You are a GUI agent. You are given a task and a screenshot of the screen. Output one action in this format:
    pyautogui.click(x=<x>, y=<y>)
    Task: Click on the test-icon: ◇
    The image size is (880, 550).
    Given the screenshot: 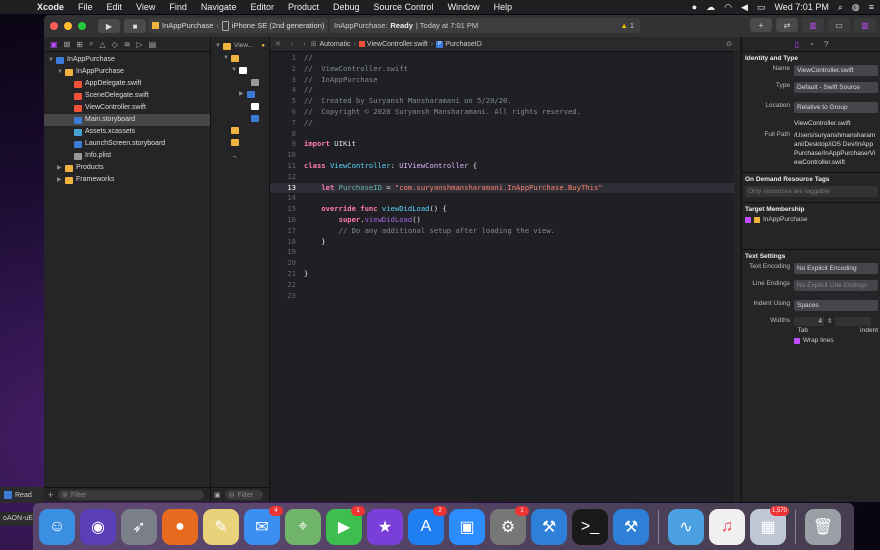 What is the action you would take?
    pyautogui.click(x=115, y=44)
    